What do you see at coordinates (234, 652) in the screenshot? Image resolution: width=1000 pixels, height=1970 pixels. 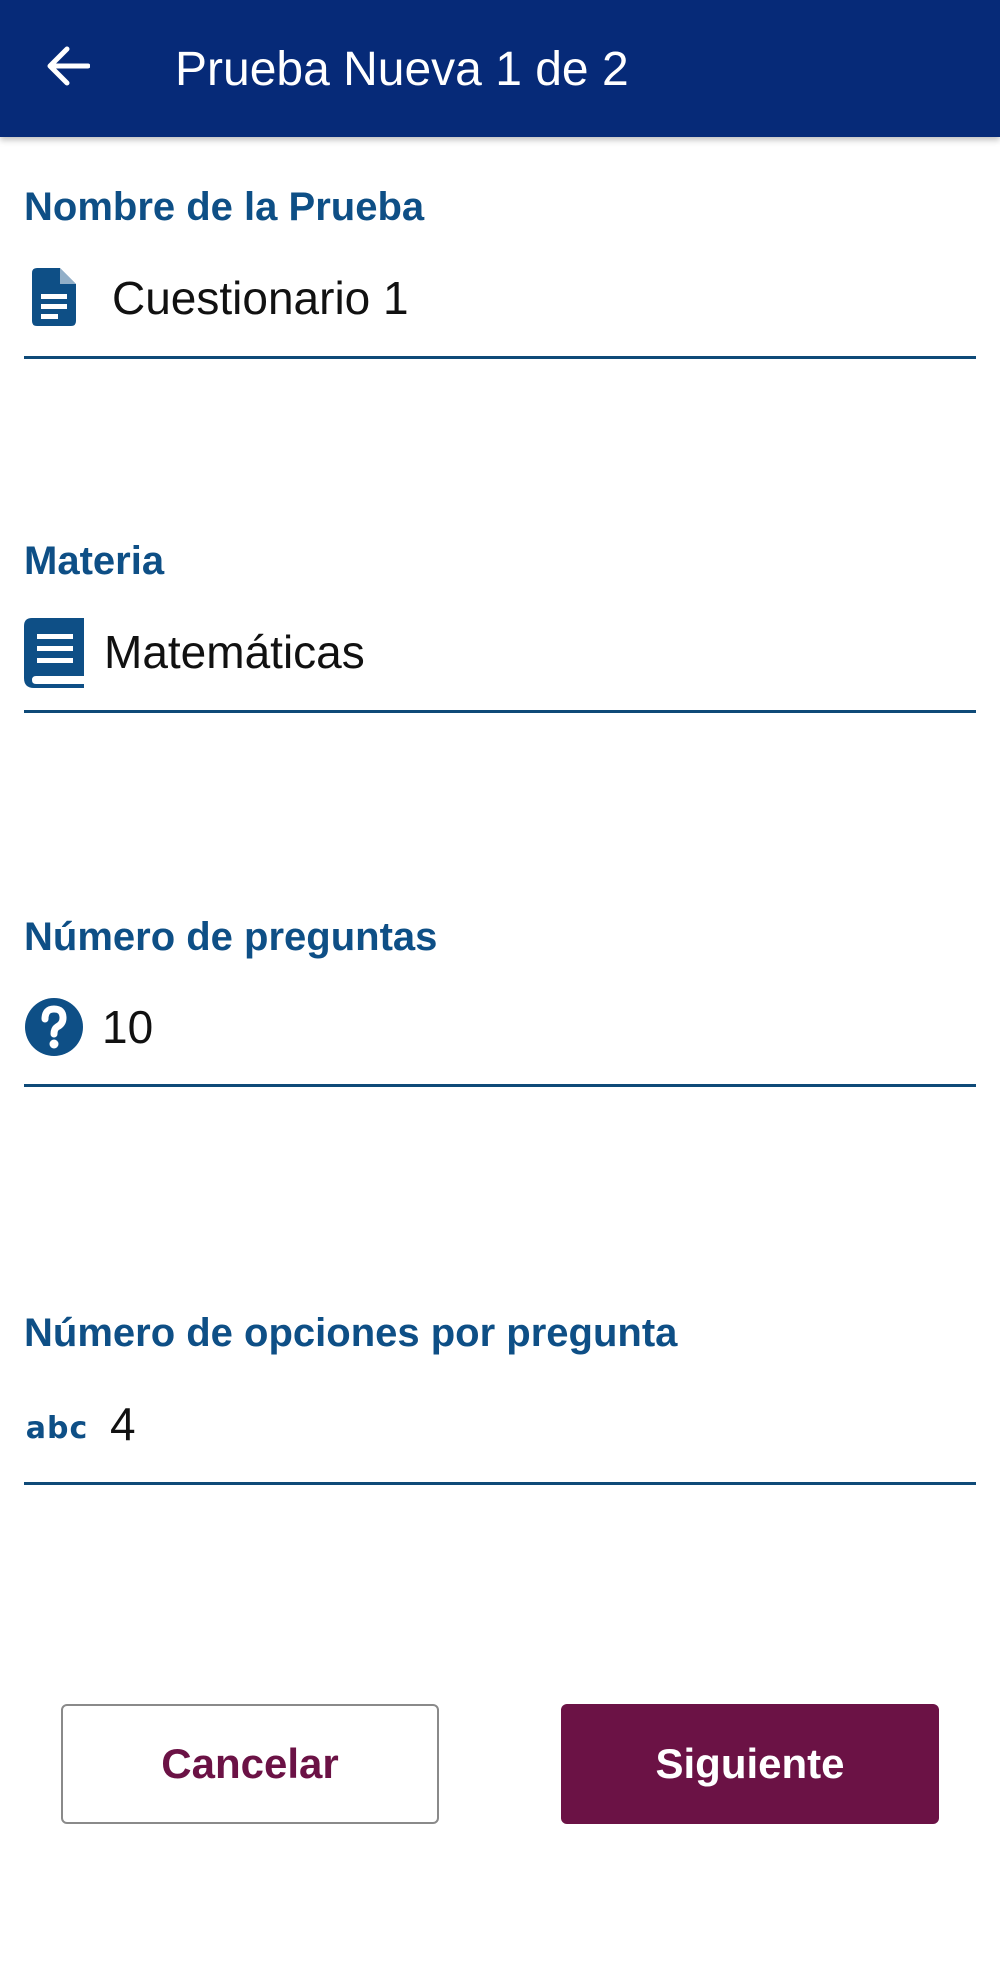 I see `subject-input: Matemáticas` at bounding box center [234, 652].